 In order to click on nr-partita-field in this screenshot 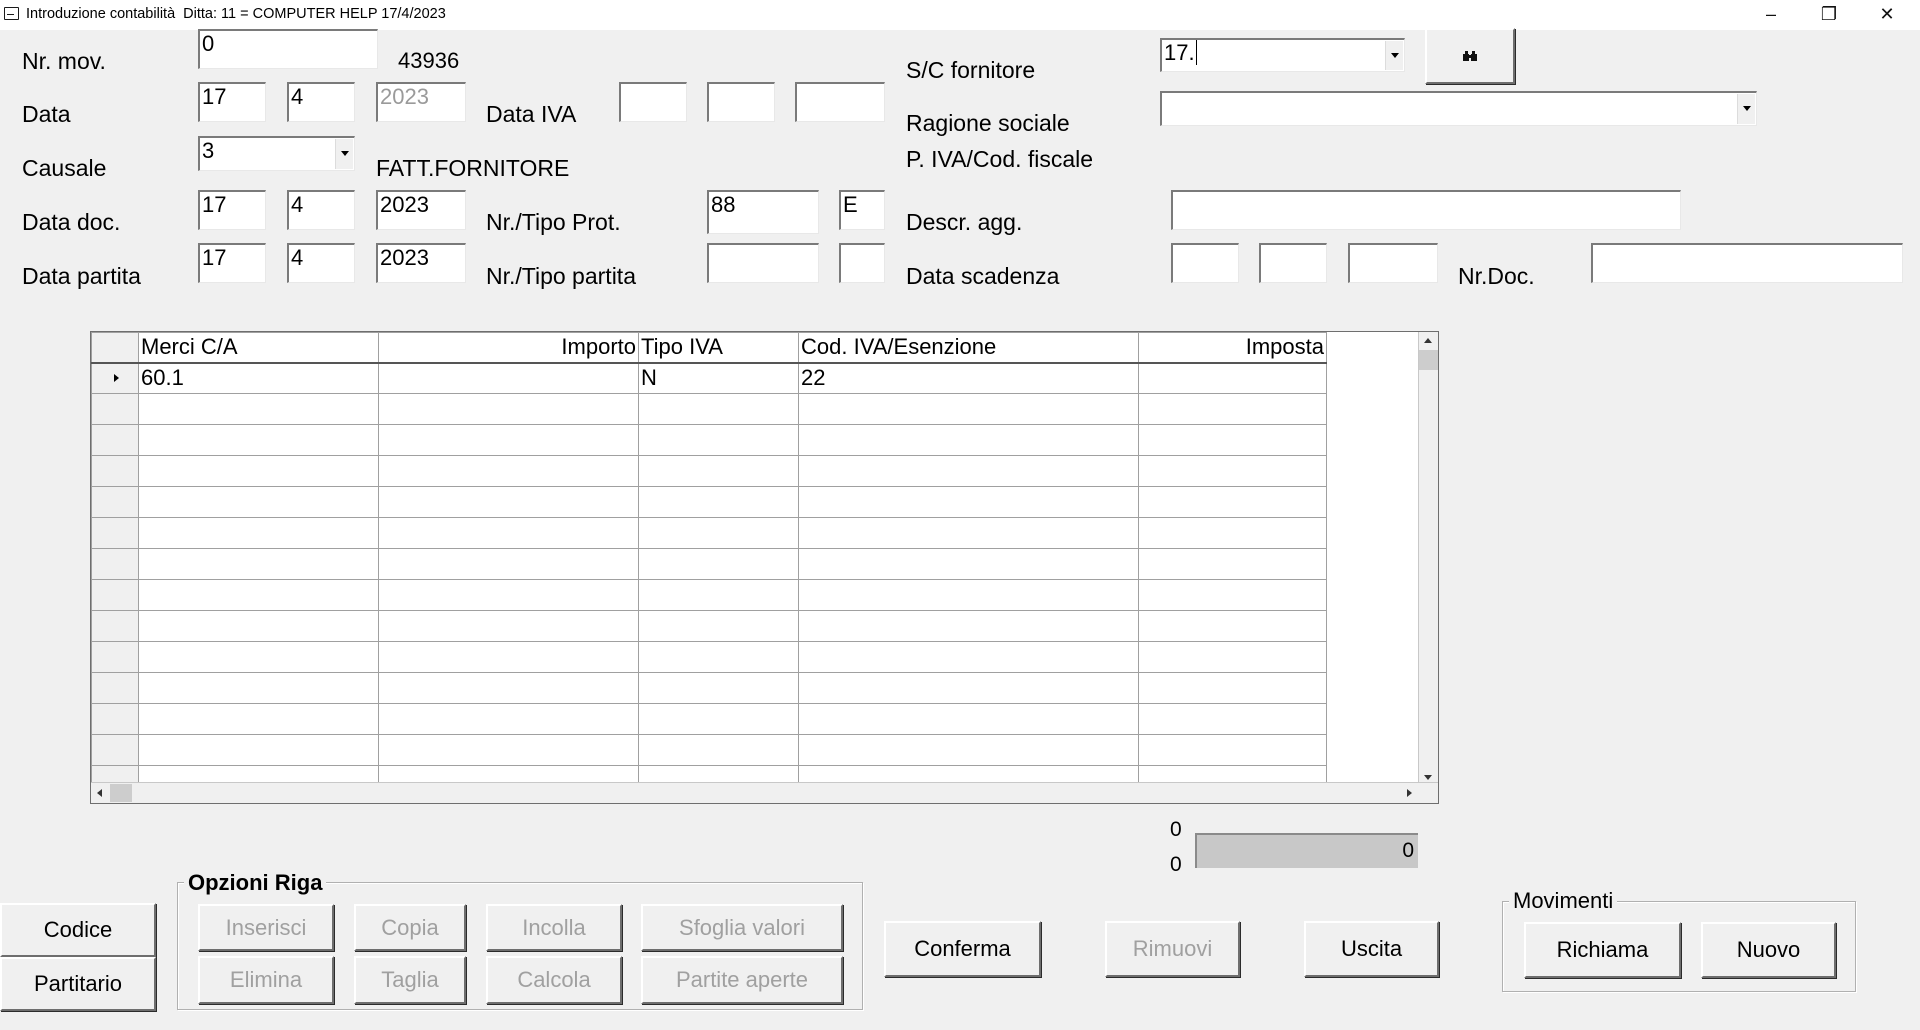, I will do `click(763, 263)`.